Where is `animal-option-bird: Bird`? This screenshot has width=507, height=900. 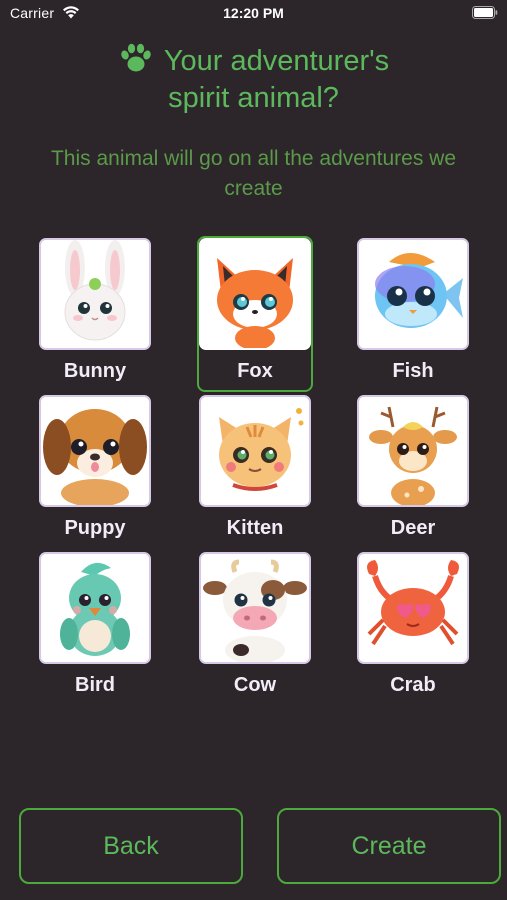
animal-option-bird: Bird is located at coordinates (95, 627).